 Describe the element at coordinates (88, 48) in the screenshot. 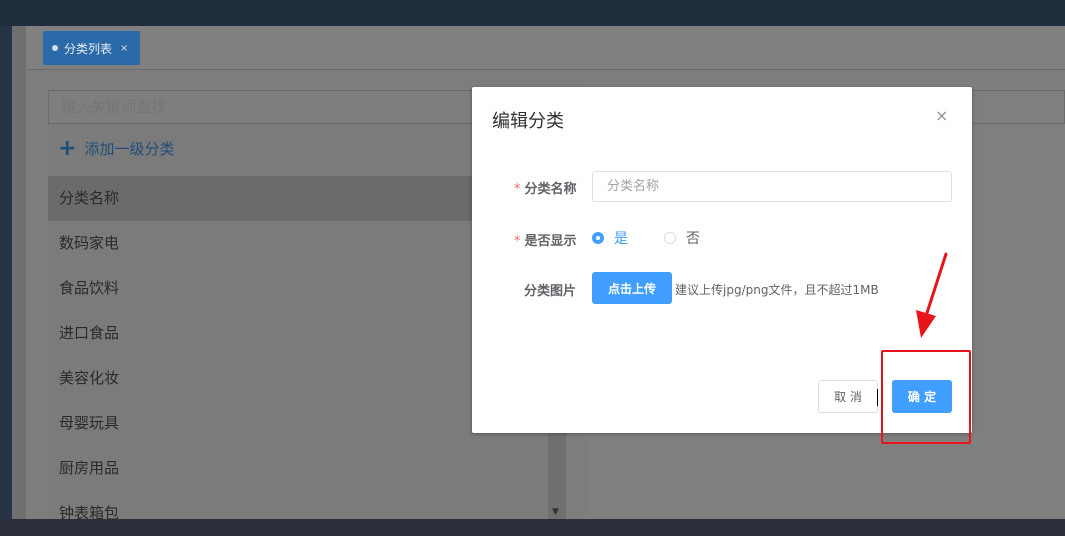

I see `tab-label: 分类列表` at that location.